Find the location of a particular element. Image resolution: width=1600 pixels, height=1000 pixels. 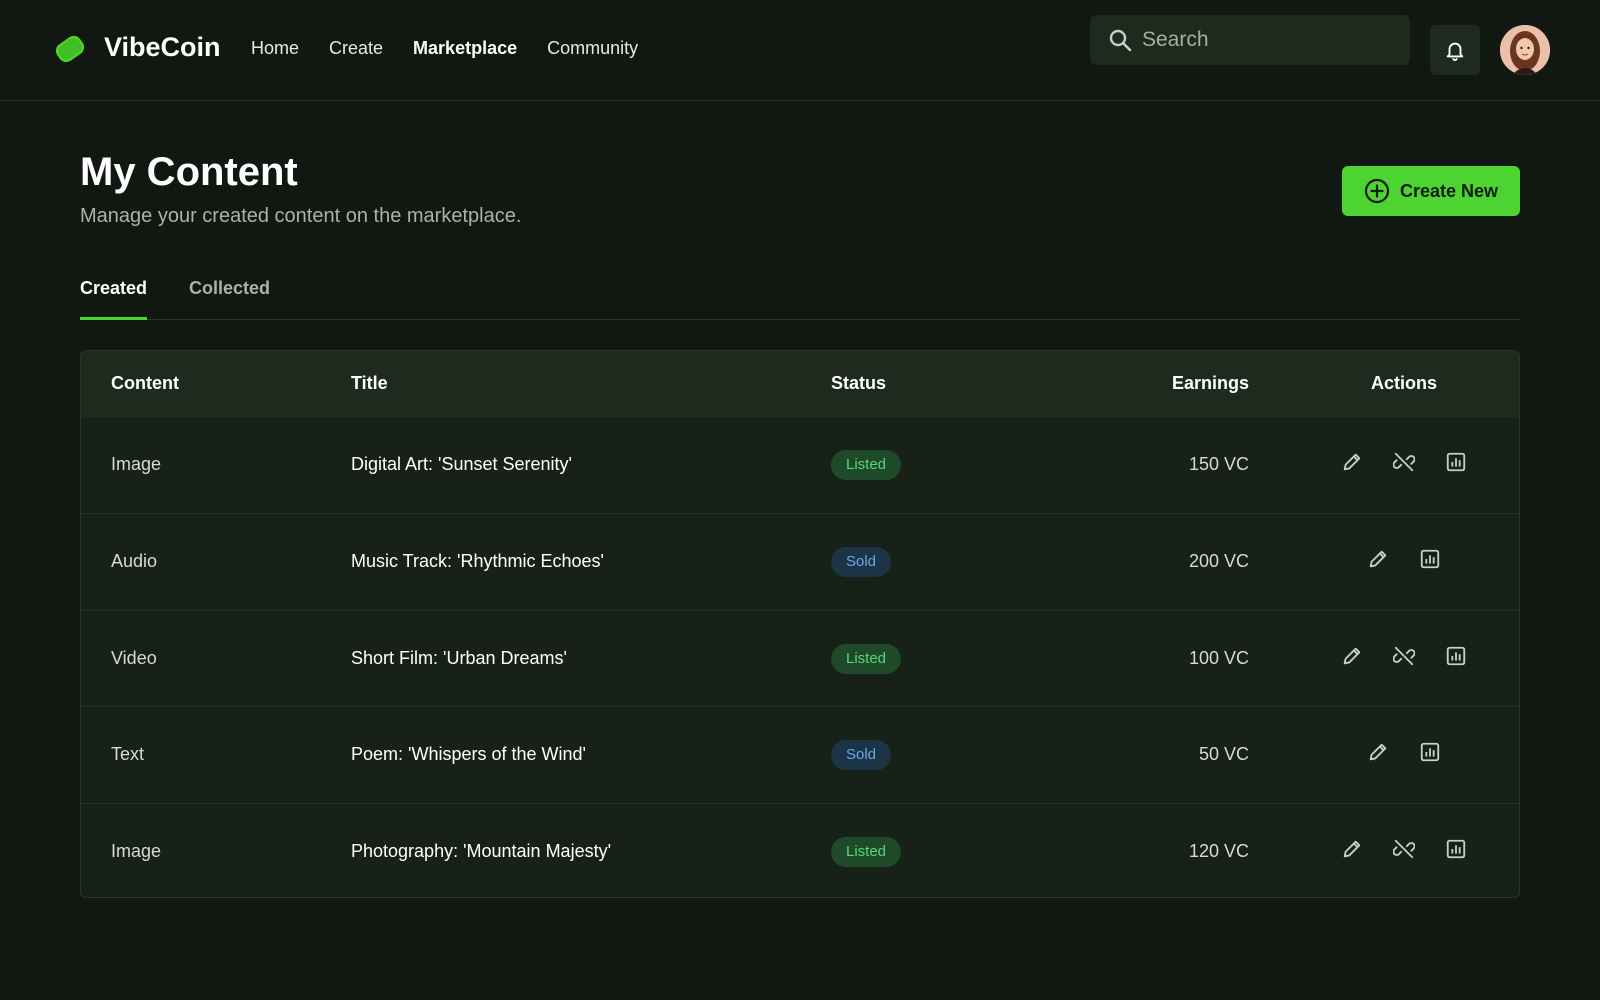

column-header-title: Title is located at coordinates (369, 383).